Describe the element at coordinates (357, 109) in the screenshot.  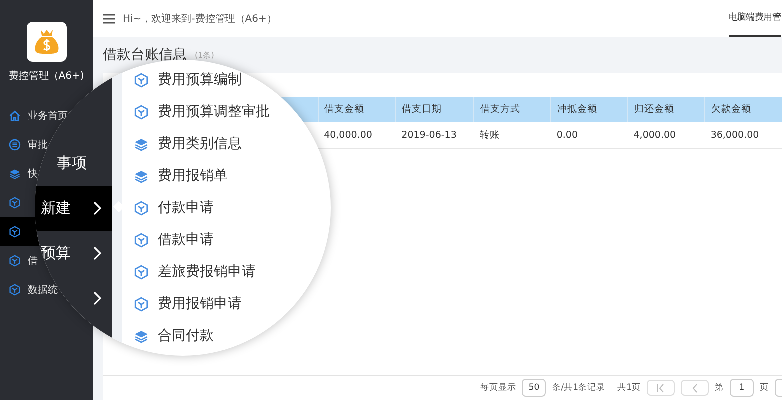
I see `column-header: 借支金额` at that location.